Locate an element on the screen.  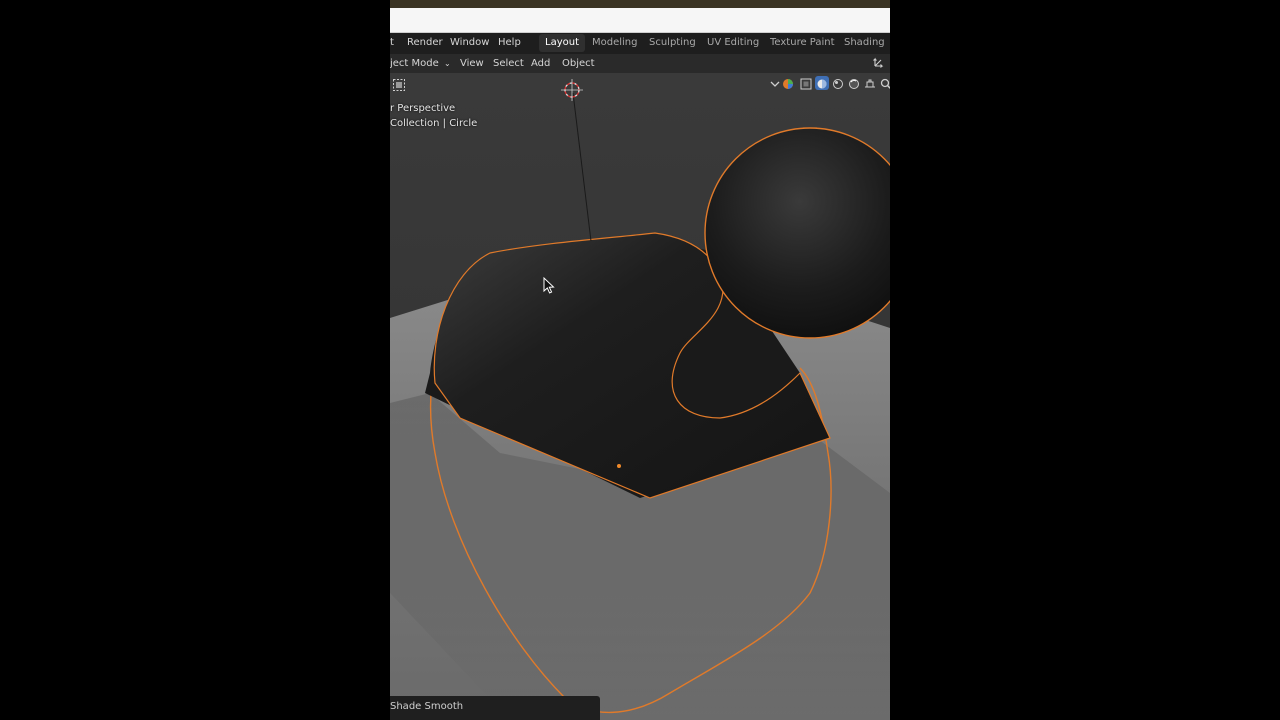
select-box-icon is located at coordinates (399, 85).